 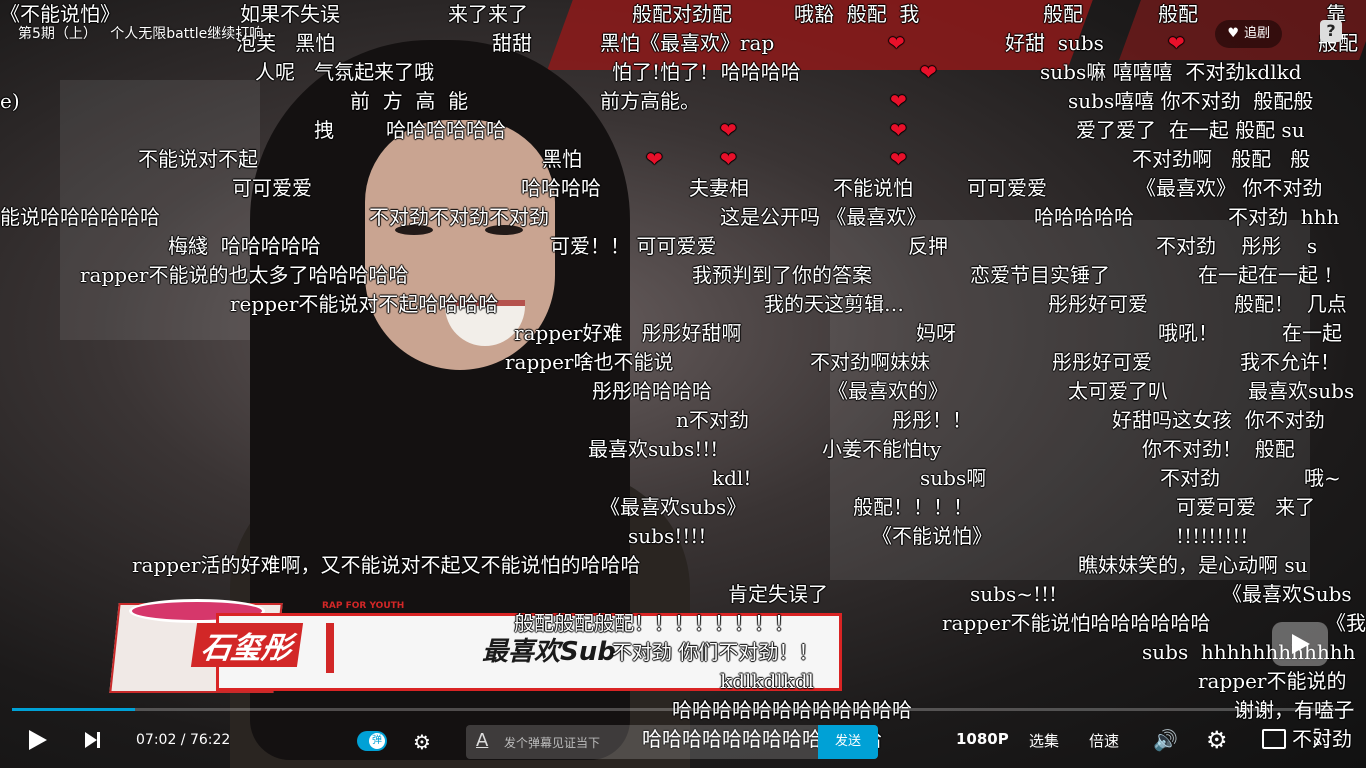 What do you see at coordinates (1014, 594) in the screenshot?
I see `danmaku-comment: subs~!!!` at bounding box center [1014, 594].